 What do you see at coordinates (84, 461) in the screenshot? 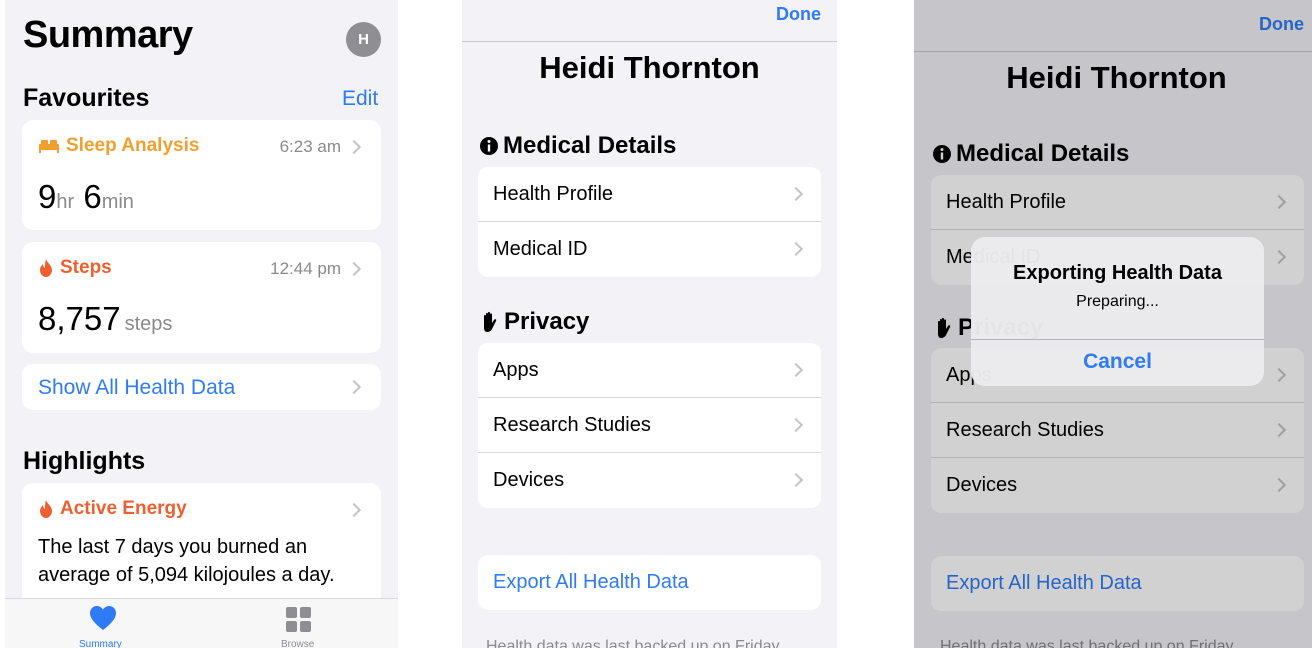
I see `highlights-heading: Highlights` at bounding box center [84, 461].